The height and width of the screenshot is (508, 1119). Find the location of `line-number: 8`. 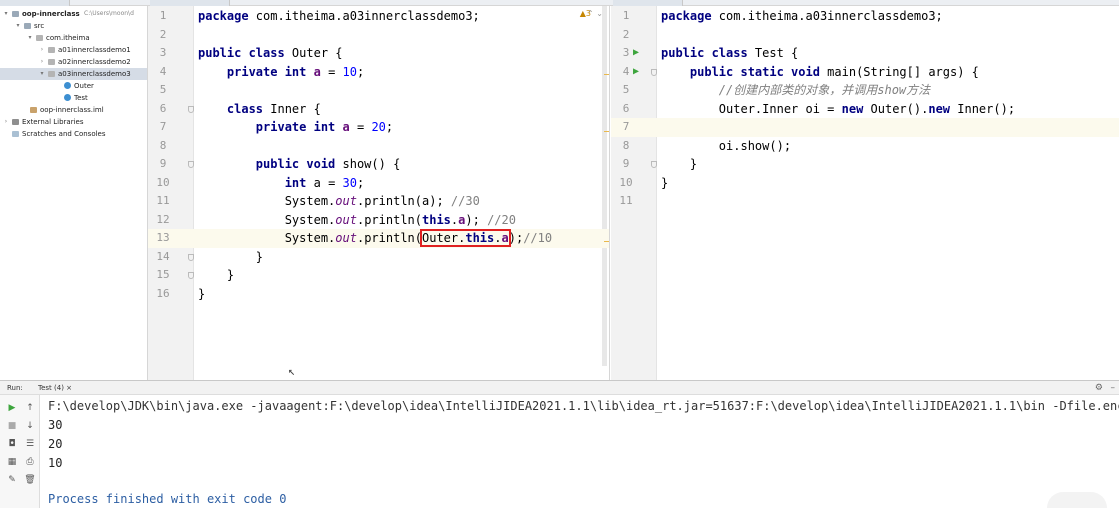

line-number: 8 is located at coordinates (626, 145).